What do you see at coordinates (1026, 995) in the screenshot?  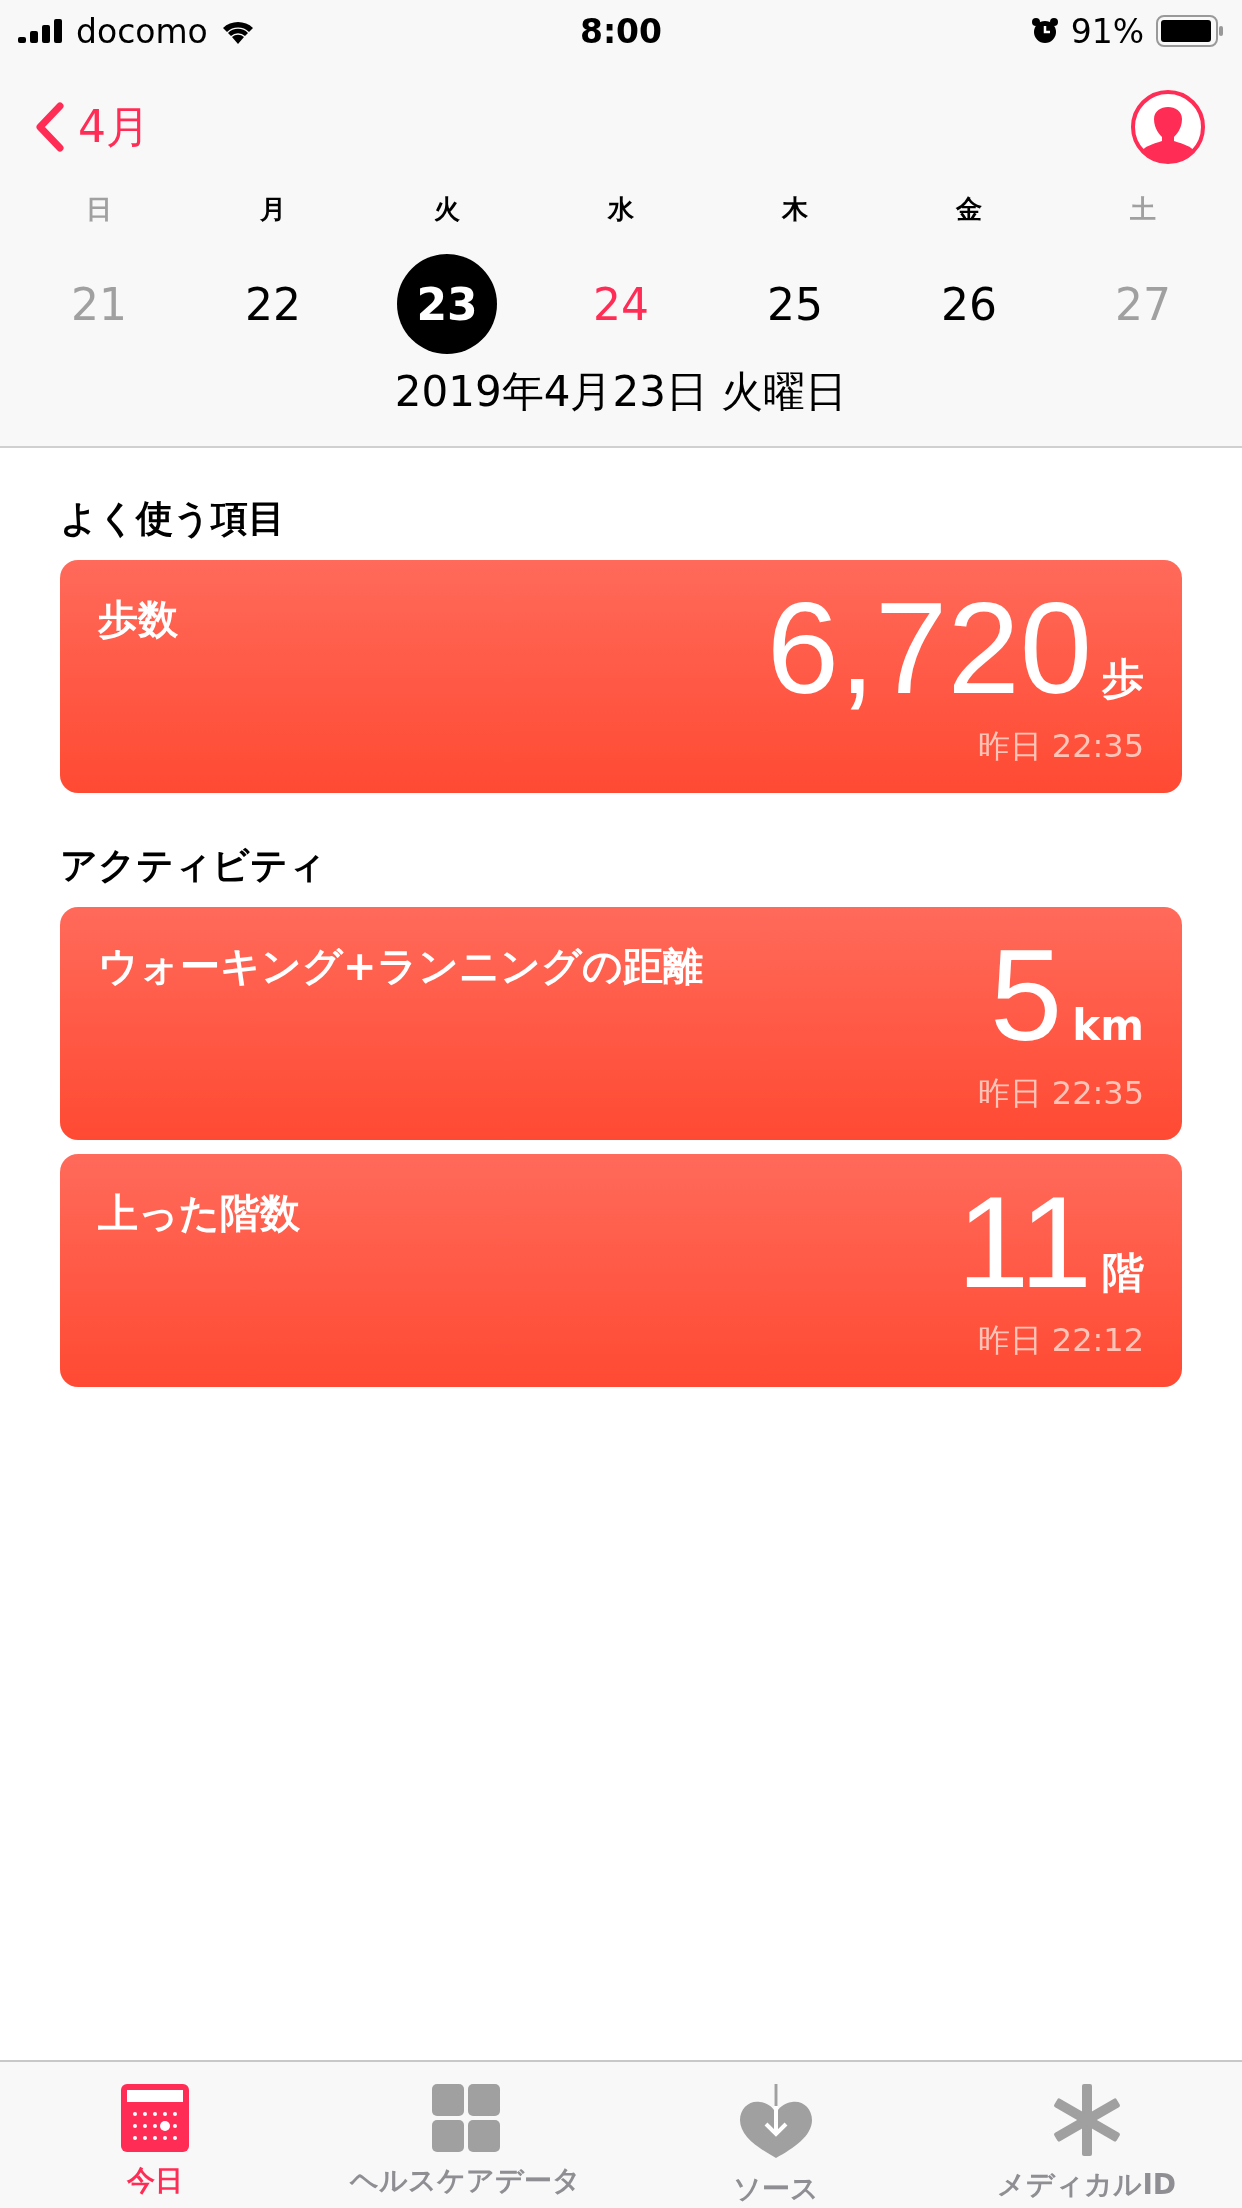 I see `metric-value: 5` at bounding box center [1026, 995].